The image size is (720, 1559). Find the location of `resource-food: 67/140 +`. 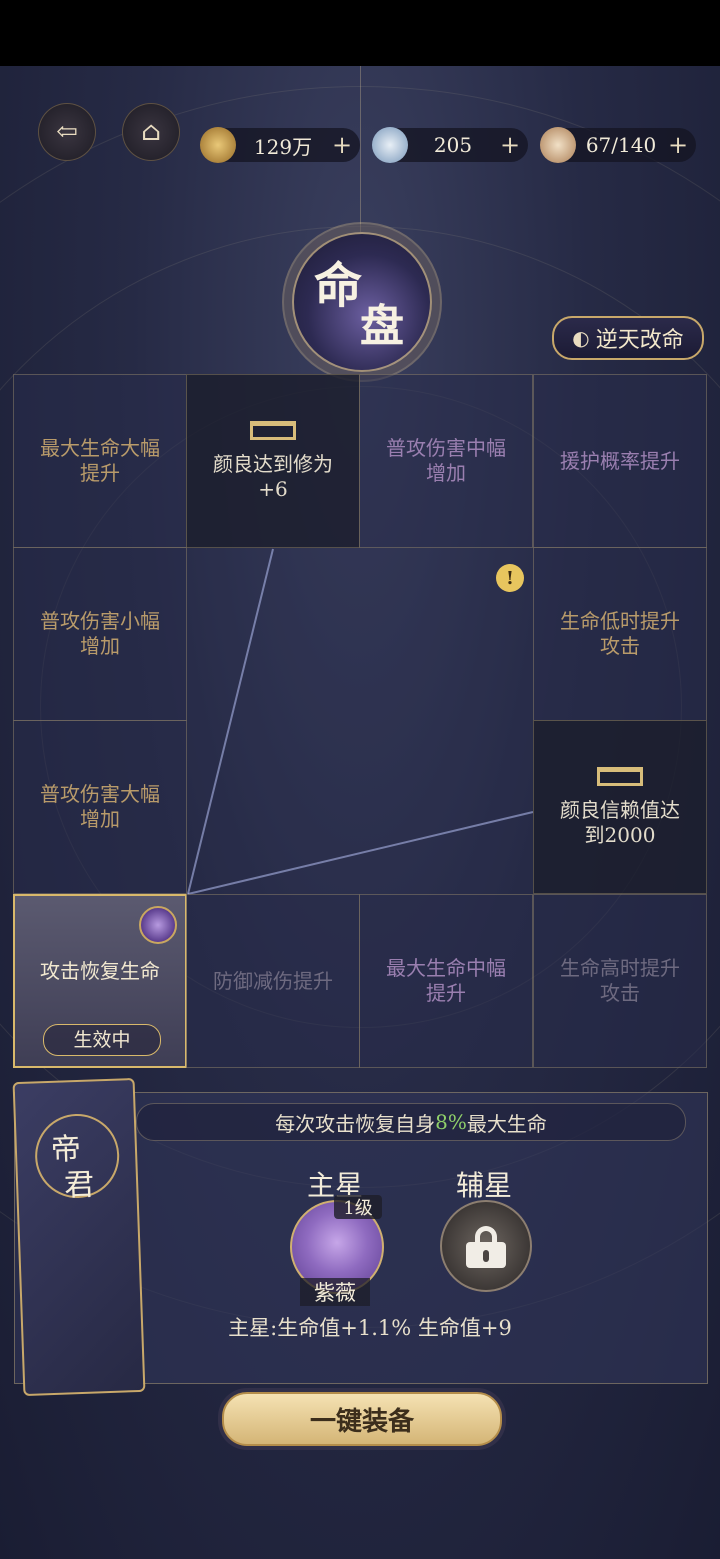

resource-food: 67/140 + is located at coordinates (618, 145).